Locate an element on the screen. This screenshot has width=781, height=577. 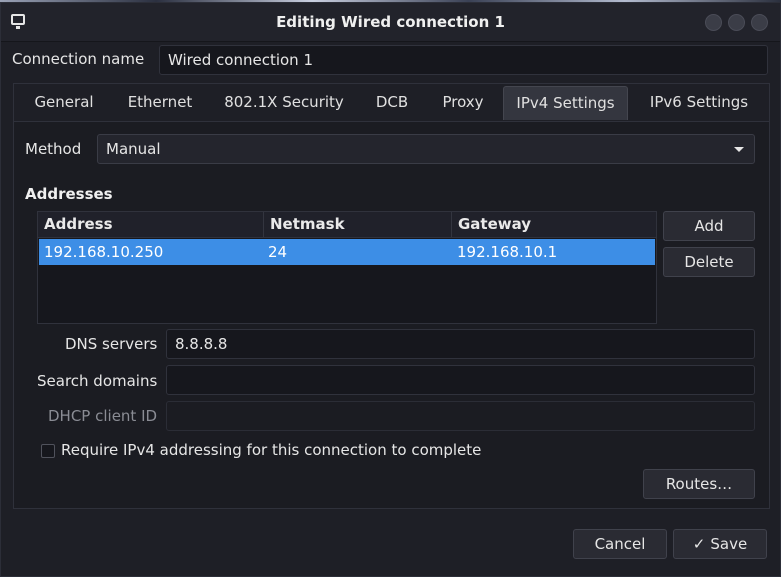
search-domains-label: Search domains is located at coordinates (97, 381).